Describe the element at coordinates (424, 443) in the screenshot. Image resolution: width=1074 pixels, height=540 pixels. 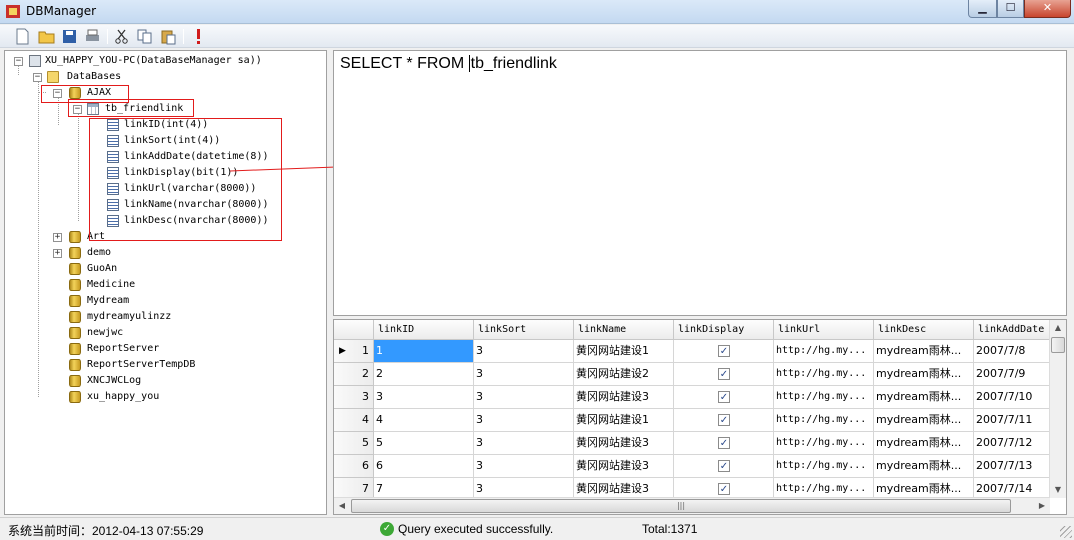
I see `cell-linkID: 5` at that location.